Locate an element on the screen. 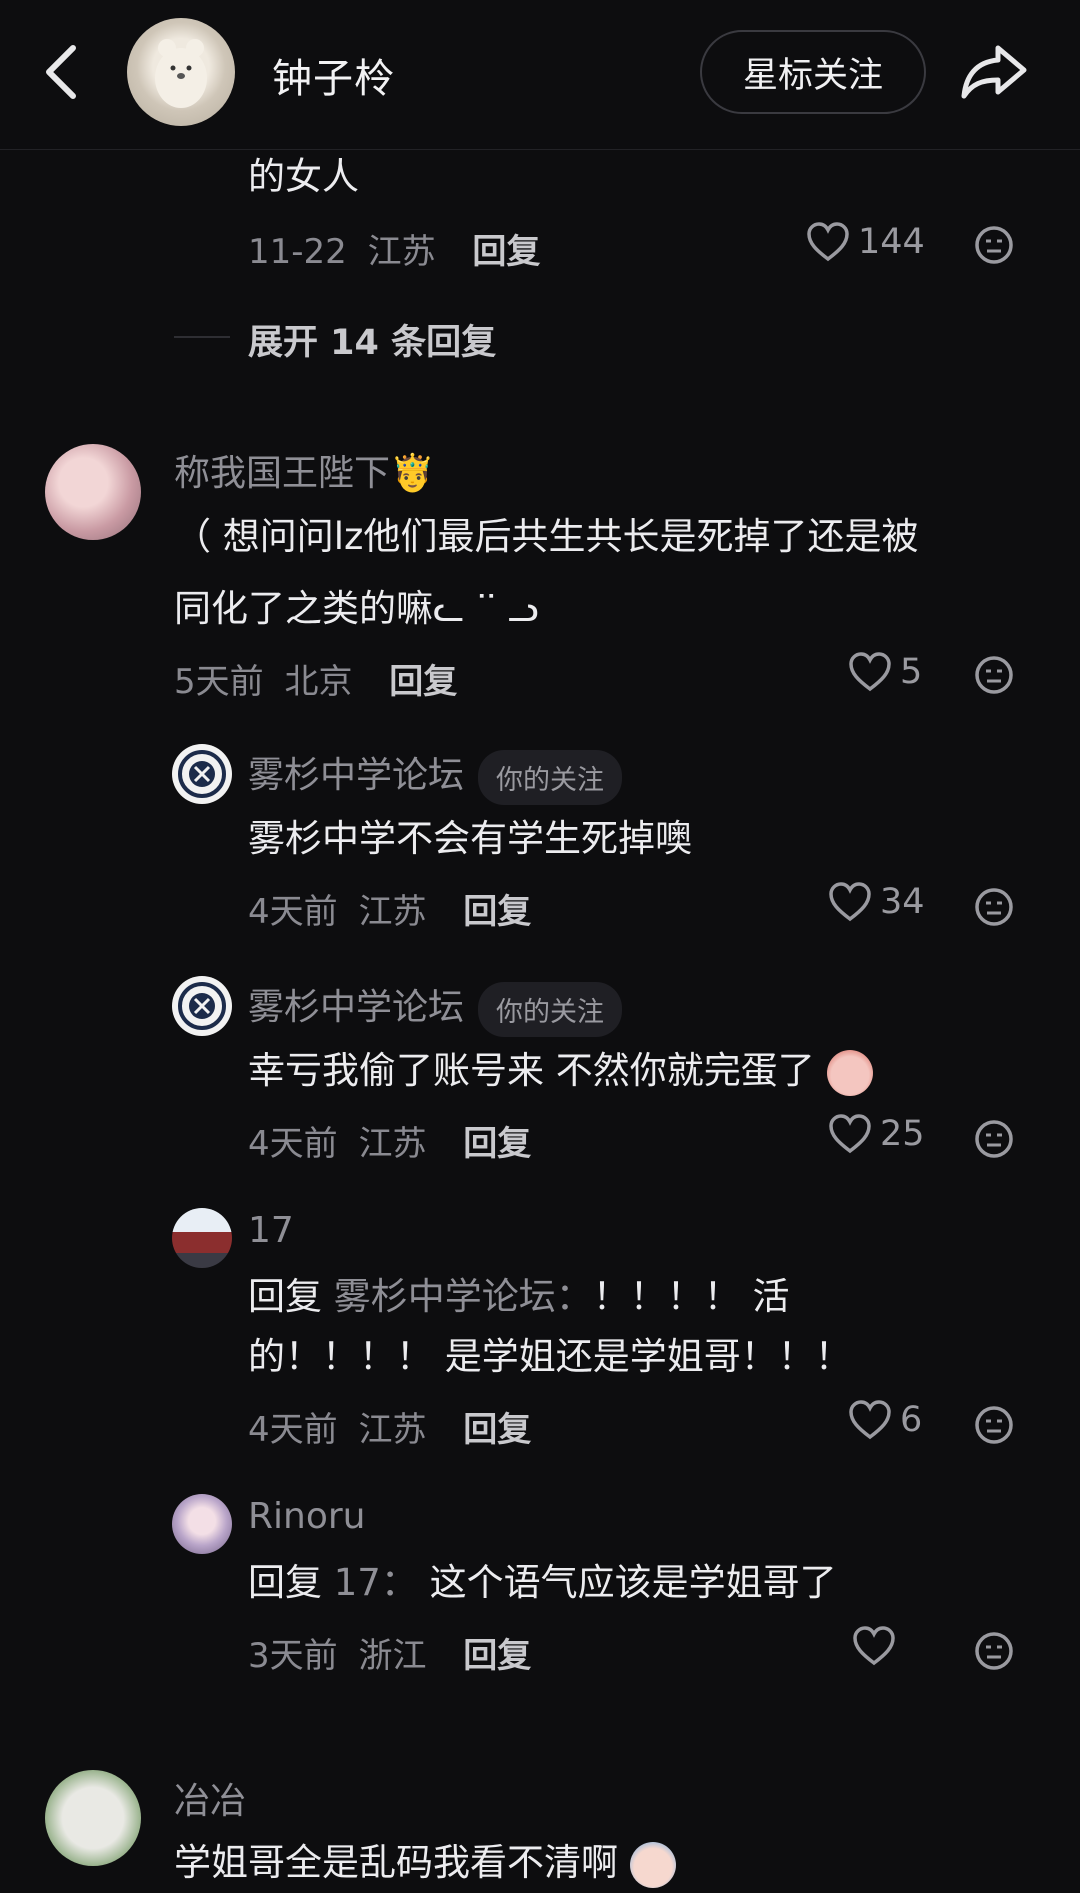 The height and width of the screenshot is (1893, 1080). reply-text: ！！！！ 活 is located at coordinates (691, 1296).